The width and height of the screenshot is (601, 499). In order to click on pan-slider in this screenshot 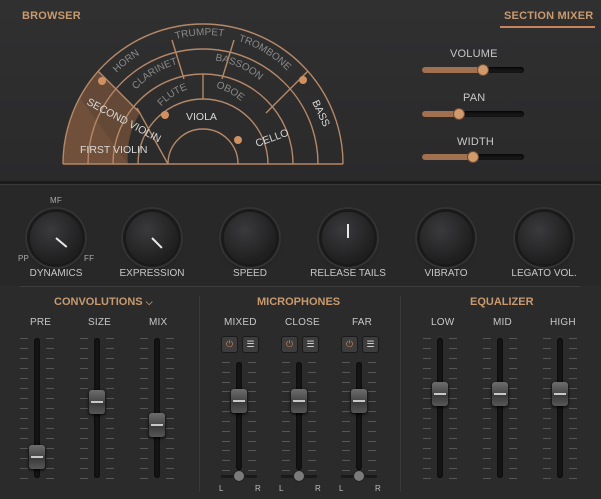, I will do `click(473, 114)`.